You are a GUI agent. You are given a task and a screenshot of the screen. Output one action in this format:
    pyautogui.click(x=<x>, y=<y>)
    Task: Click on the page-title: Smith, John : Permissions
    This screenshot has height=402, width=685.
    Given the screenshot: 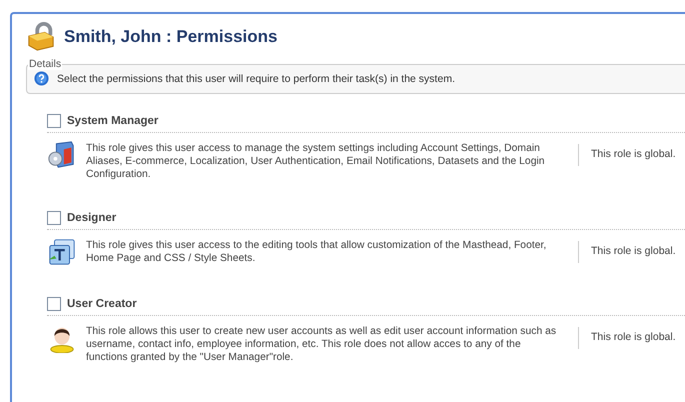 What is the action you would take?
    pyautogui.click(x=171, y=37)
    